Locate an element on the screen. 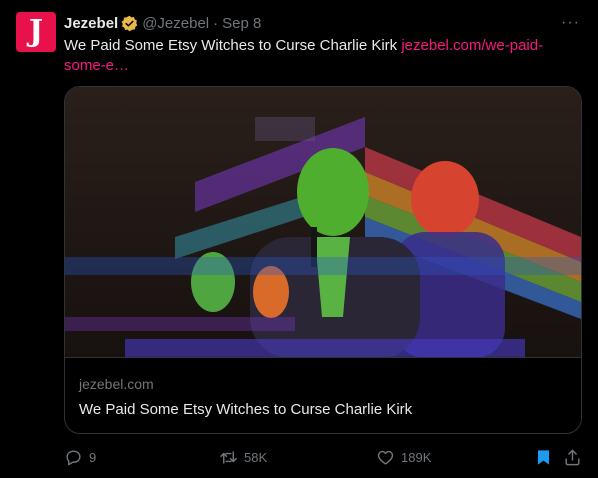 This screenshot has height=478, width=598. reply-count: 9 is located at coordinates (93, 457).